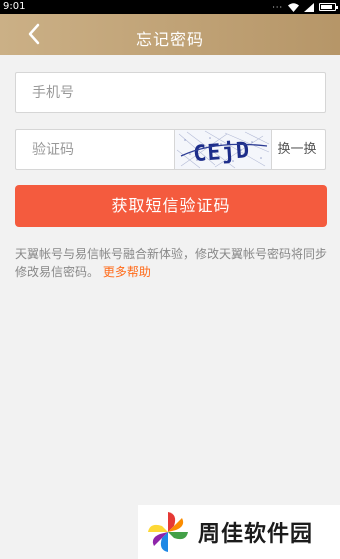 This screenshot has height=559, width=340. I want to click on help-note: 天翼帐号与易信帐号融合新体验，修改天翼帐号密码将同步修改易信密码。 更多帮助, so click(171, 263).